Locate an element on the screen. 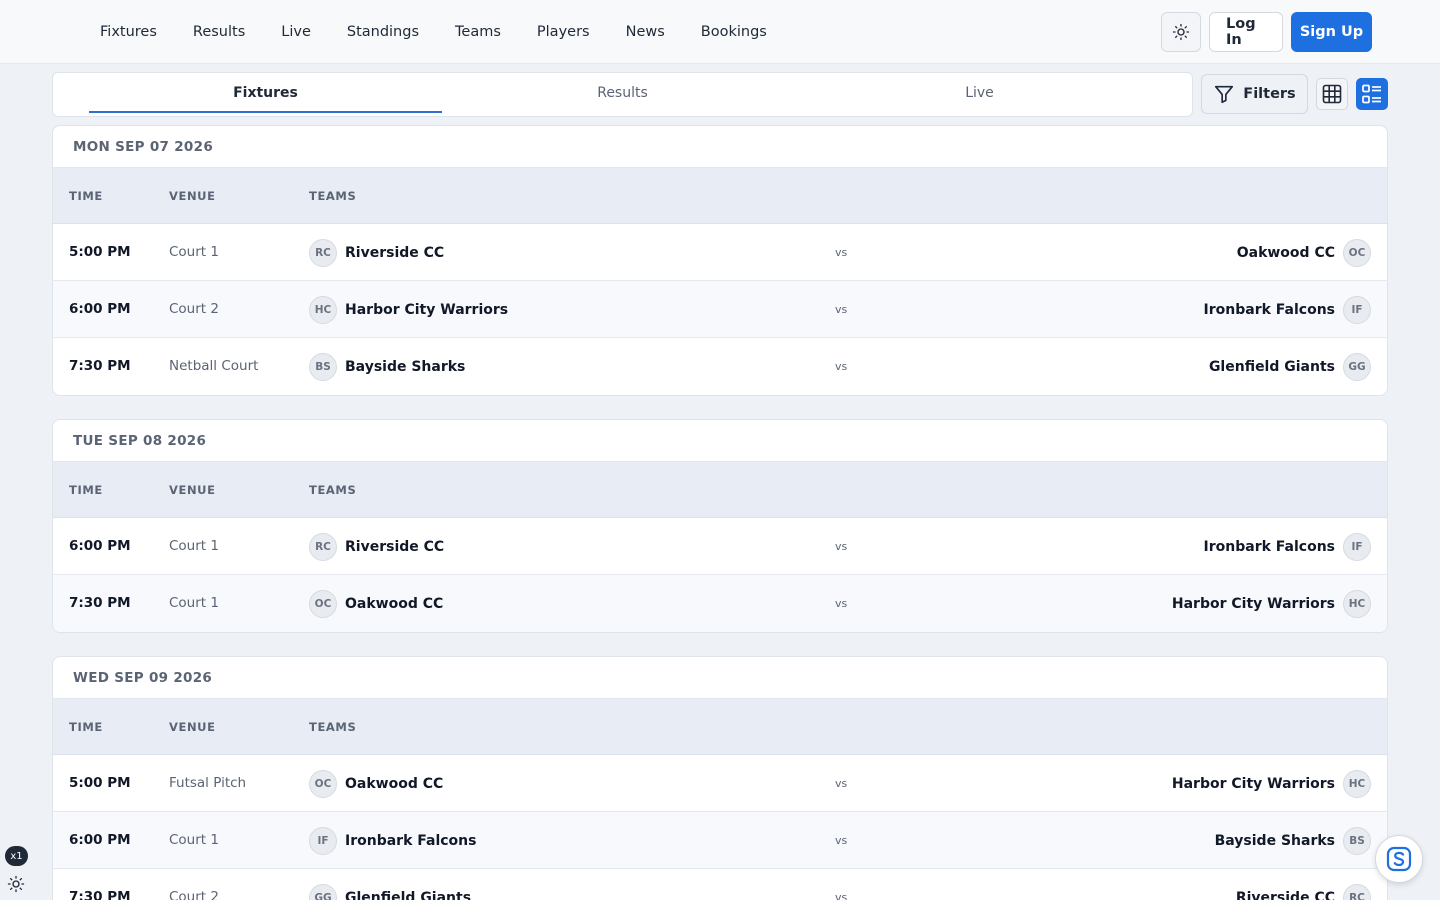  theme-toggle-button is located at coordinates (1181, 32).